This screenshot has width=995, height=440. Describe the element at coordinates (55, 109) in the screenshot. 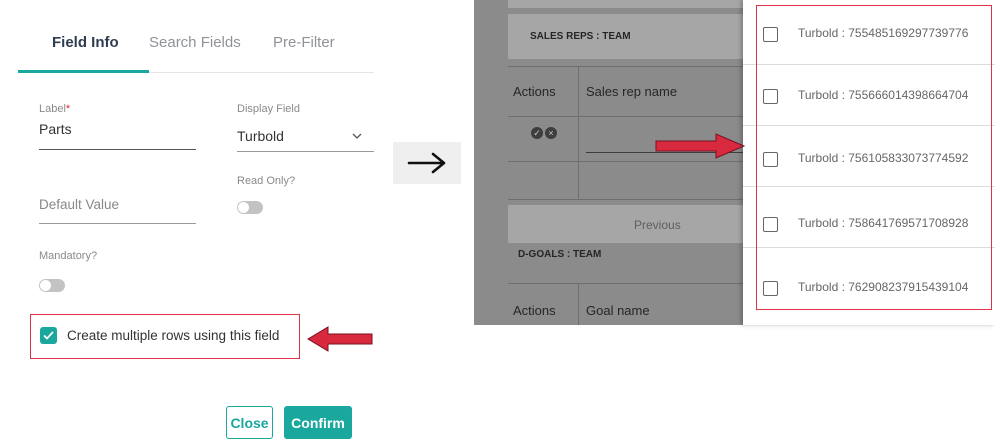

I see `label-field-label: Label*` at that location.